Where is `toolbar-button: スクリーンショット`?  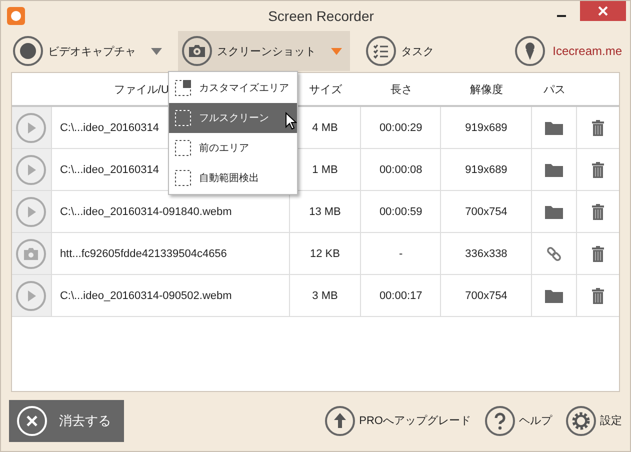 toolbar-button: スクリーンショット is located at coordinates (264, 51).